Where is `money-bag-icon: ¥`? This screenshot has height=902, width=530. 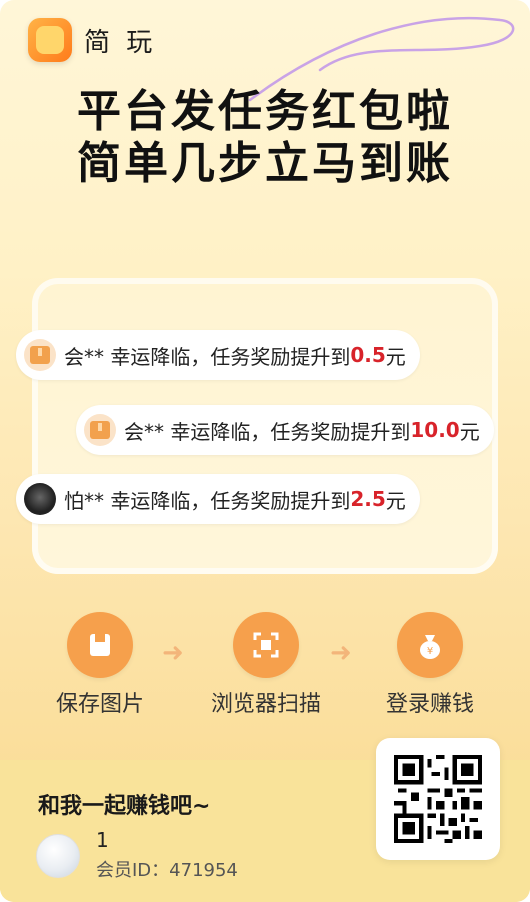
money-bag-icon: ¥ is located at coordinates (430, 645).